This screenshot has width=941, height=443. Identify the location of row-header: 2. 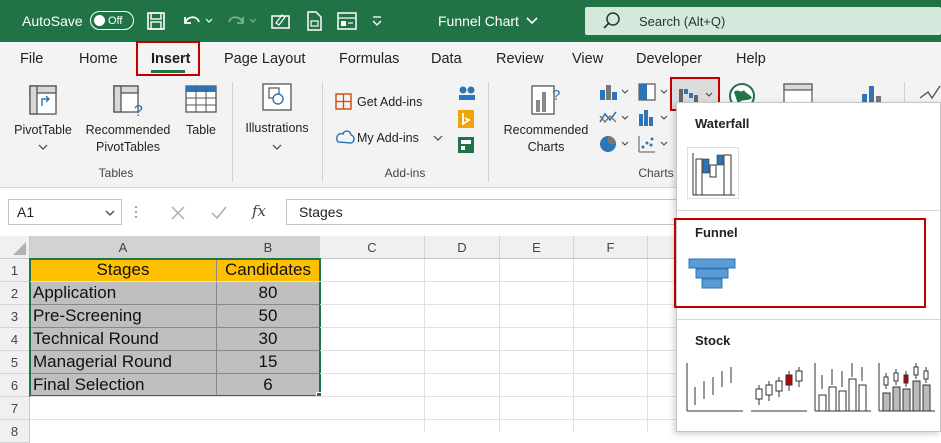
(15, 293).